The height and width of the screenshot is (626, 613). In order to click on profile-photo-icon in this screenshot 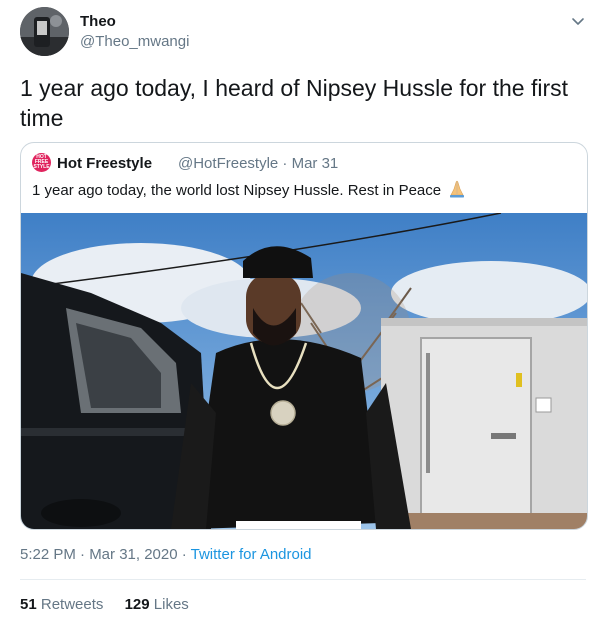, I will do `click(44, 31)`.